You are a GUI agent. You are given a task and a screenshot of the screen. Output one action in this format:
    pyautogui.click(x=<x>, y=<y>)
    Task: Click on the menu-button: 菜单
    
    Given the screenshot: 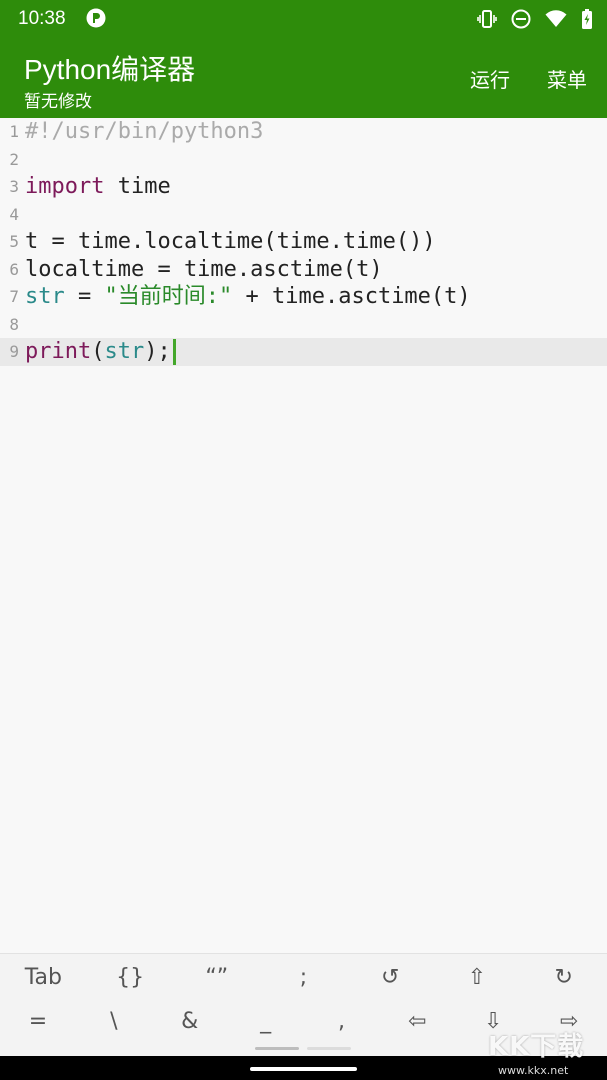 What is the action you would take?
    pyautogui.click(x=567, y=78)
    